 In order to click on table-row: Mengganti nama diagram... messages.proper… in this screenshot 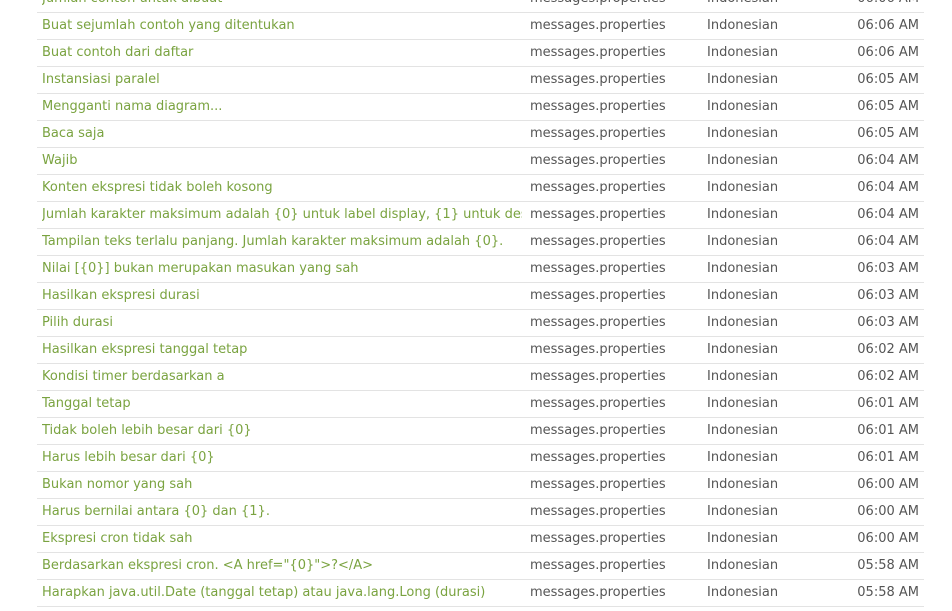, I will do `click(480, 107)`.